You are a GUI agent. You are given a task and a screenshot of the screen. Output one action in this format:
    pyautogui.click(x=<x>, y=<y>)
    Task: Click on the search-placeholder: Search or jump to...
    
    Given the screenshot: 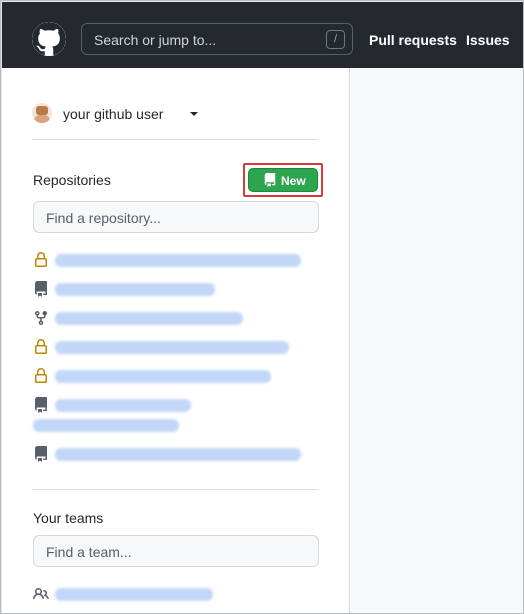 What is the action you would take?
    pyautogui.click(x=155, y=40)
    